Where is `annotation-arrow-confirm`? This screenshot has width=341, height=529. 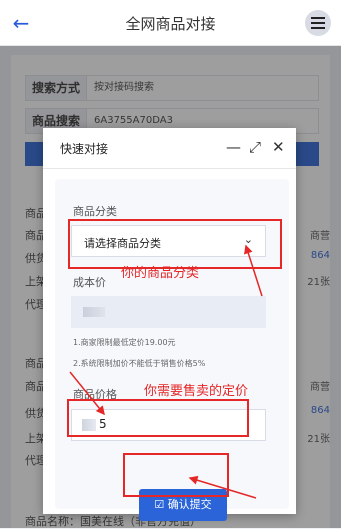 annotation-arrow-confirm is located at coordinates (222, 487).